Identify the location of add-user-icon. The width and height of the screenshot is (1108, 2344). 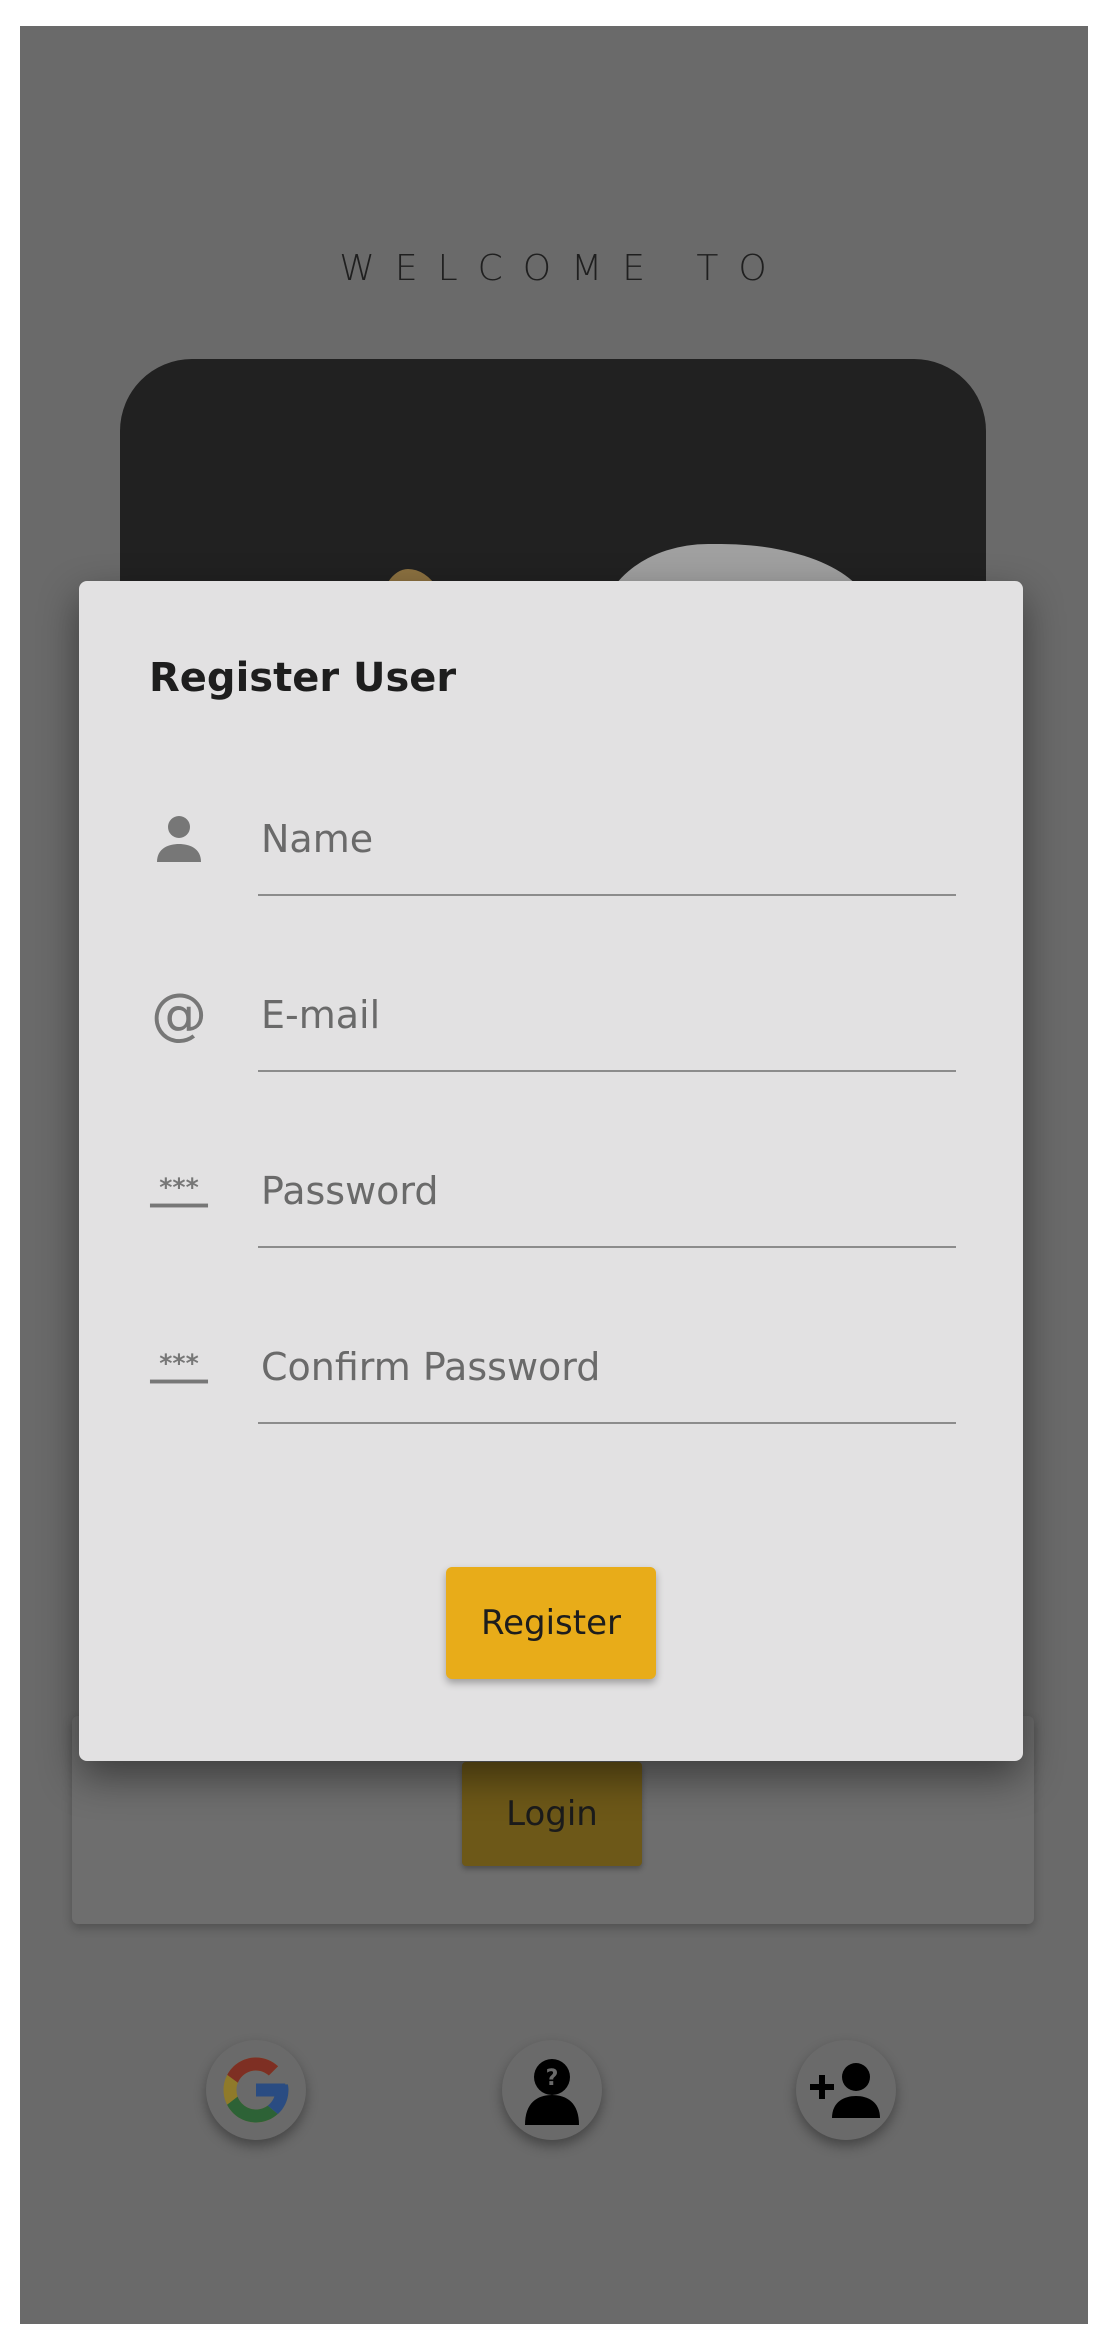
(845, 2090).